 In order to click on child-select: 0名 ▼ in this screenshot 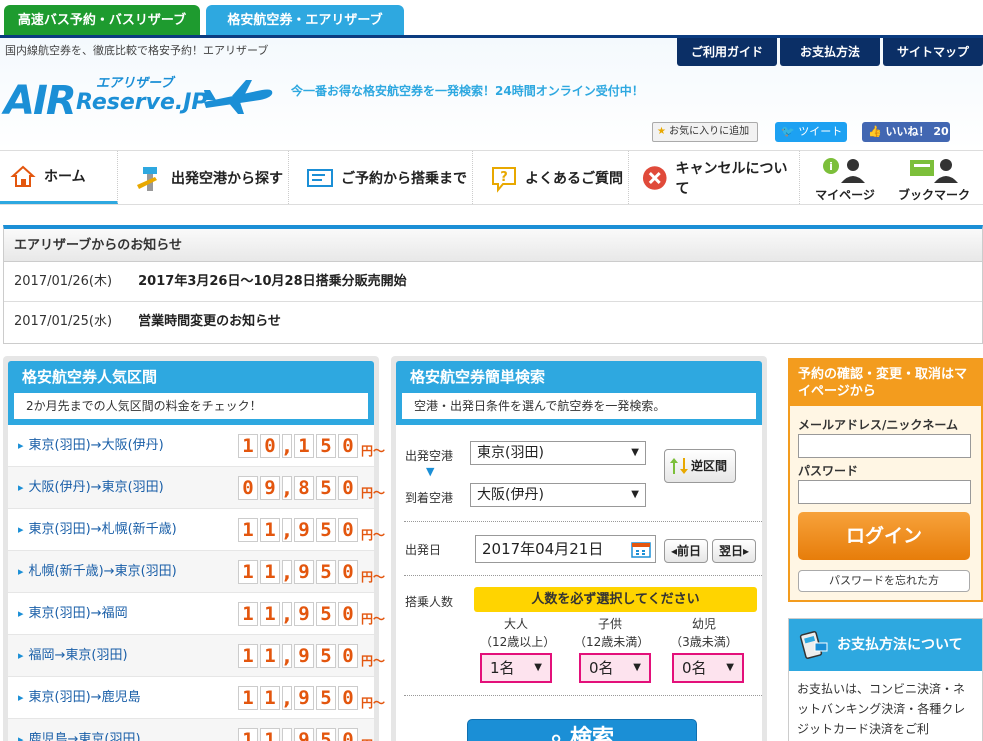, I will do `click(615, 668)`.